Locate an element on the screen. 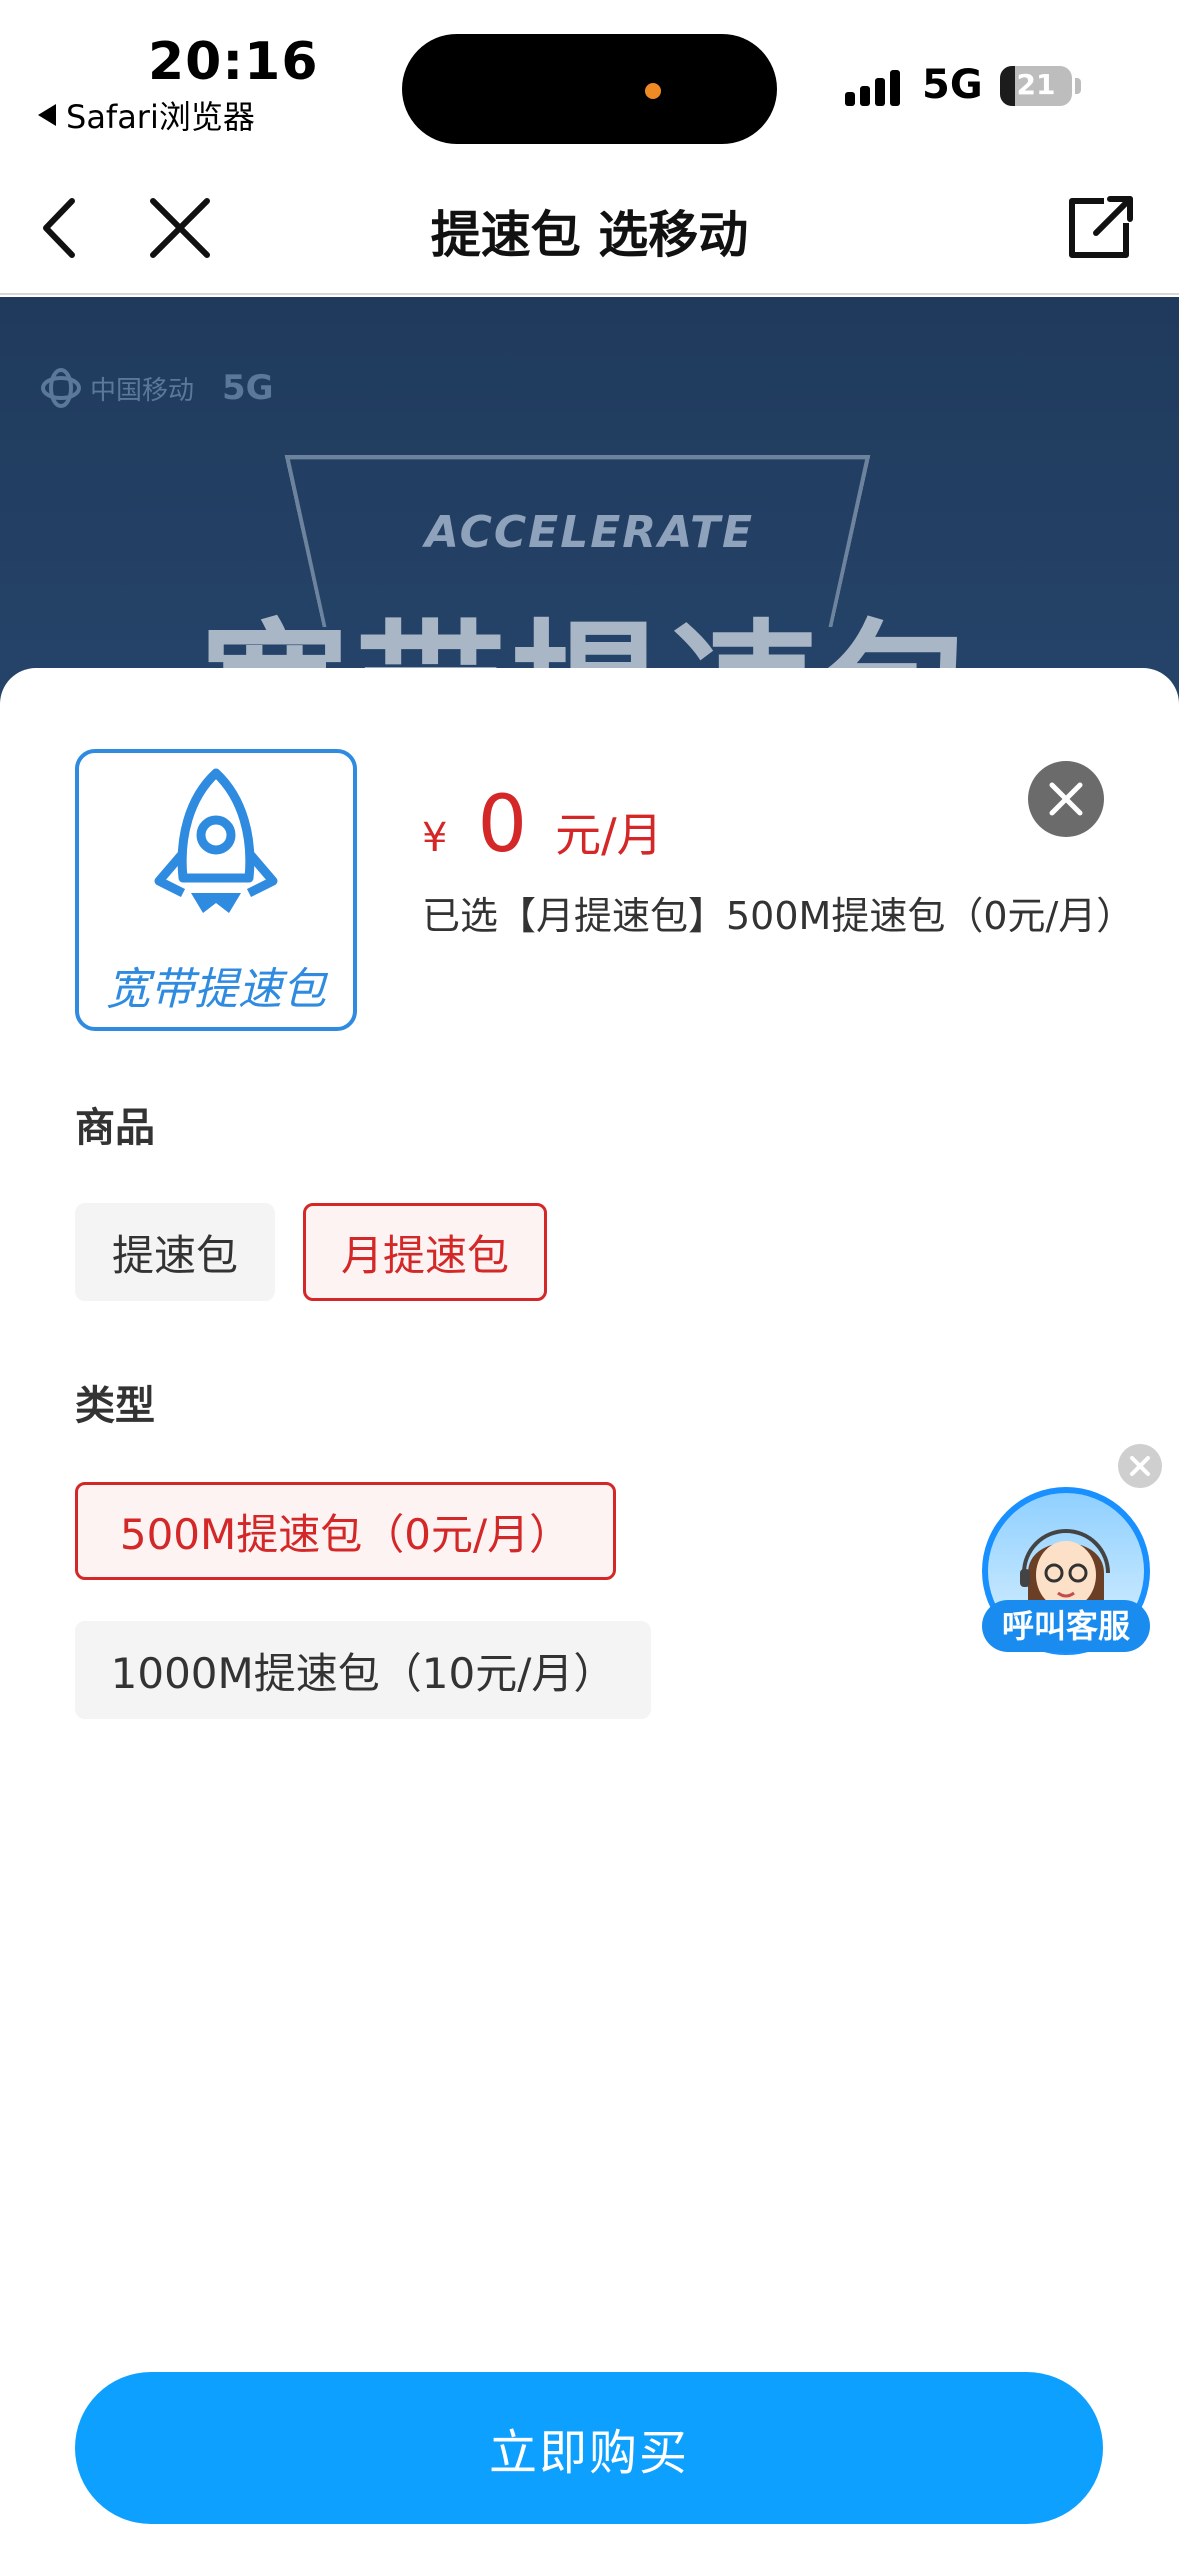 The width and height of the screenshot is (1179, 2556). banner-accent-text: ACCELERATE is located at coordinates (589, 532).